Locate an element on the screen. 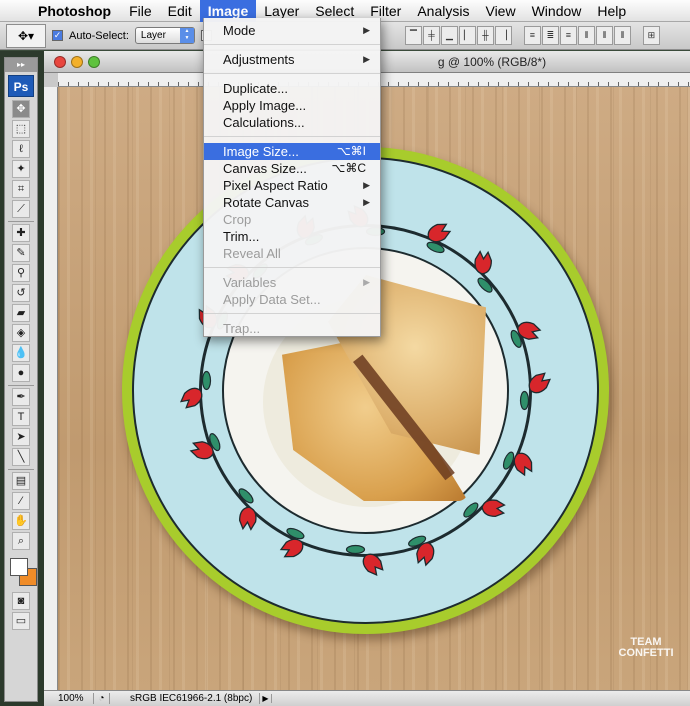 The height and width of the screenshot is (706, 690). menu-item-adjustments: Adjustments ▶ is located at coordinates (292, 59).